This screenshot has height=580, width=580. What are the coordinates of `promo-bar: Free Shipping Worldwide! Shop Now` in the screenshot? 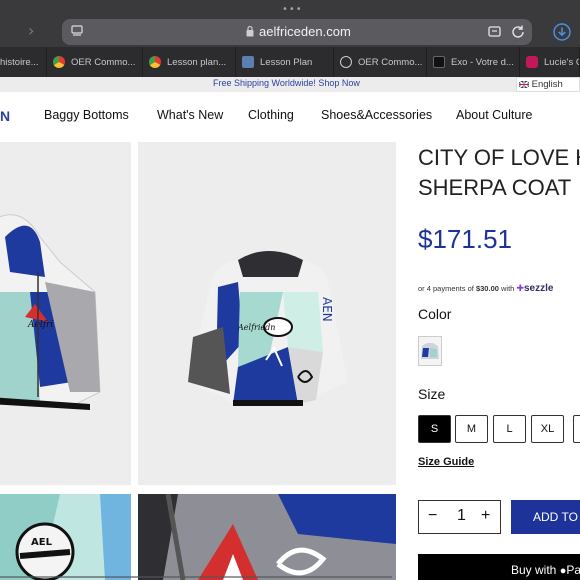 It's located at (290, 84).